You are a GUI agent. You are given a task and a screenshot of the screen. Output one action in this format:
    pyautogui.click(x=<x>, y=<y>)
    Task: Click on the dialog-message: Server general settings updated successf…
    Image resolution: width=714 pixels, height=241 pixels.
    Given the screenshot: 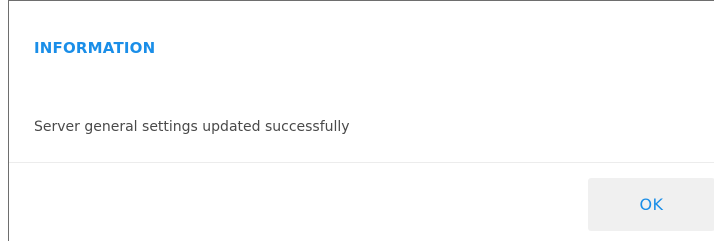 What is the action you would take?
    pyautogui.click(x=192, y=127)
    